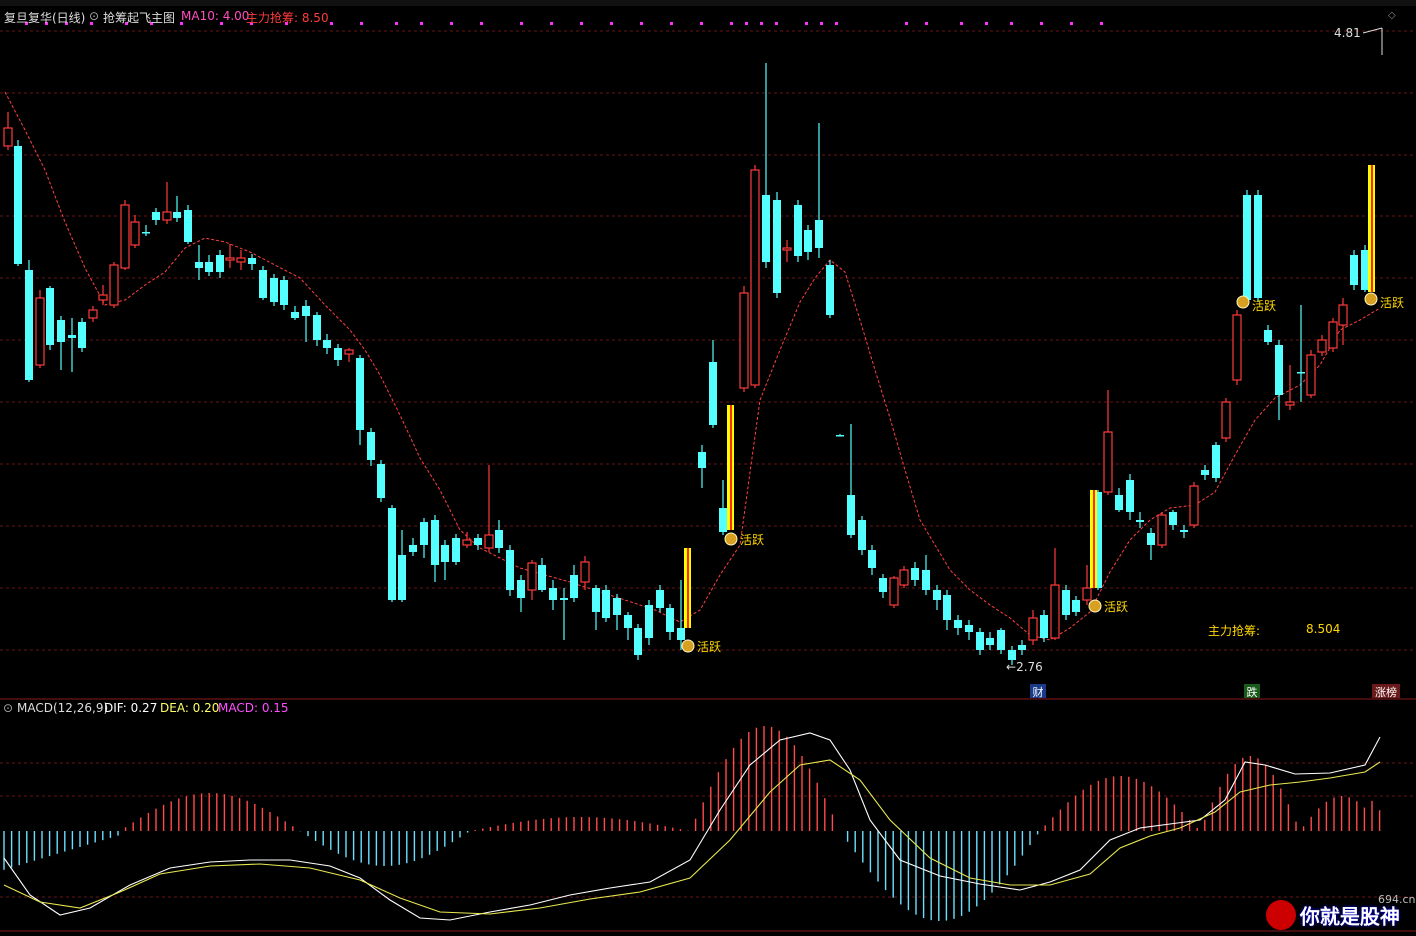 The height and width of the screenshot is (936, 1416). What do you see at coordinates (708, 3) in the screenshot?
I see `top-toolbar` at bounding box center [708, 3].